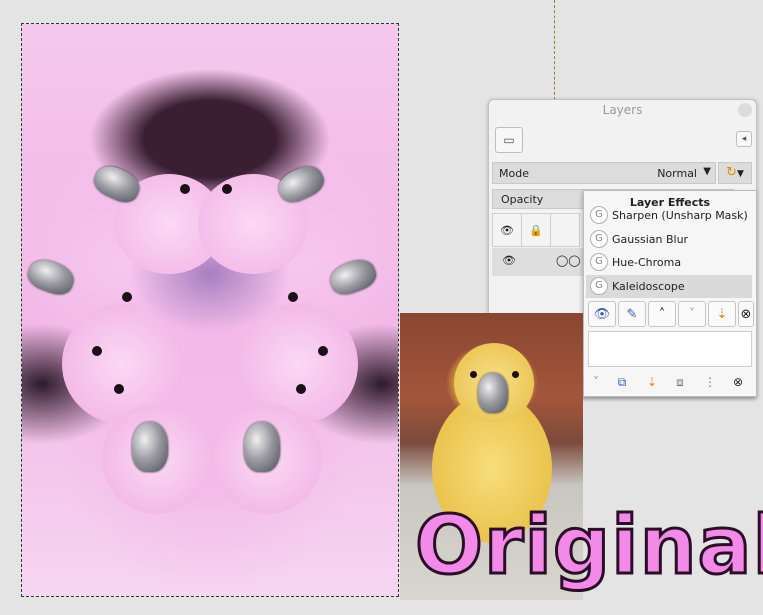  I want to click on effect-item-gaussian-blur: G Gaussian Blur, so click(669, 239).